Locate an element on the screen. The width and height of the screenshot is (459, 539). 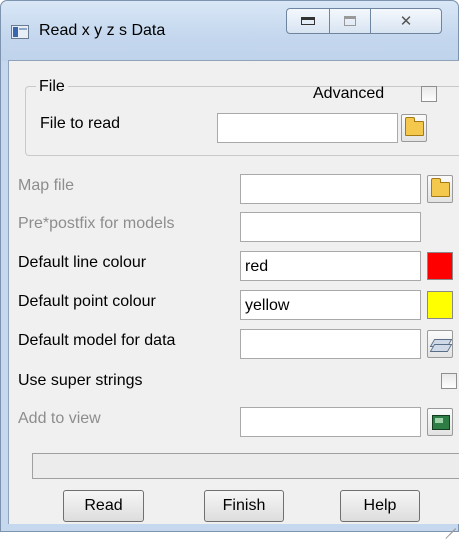
super-strings-label: Use super strings is located at coordinates (80, 381).